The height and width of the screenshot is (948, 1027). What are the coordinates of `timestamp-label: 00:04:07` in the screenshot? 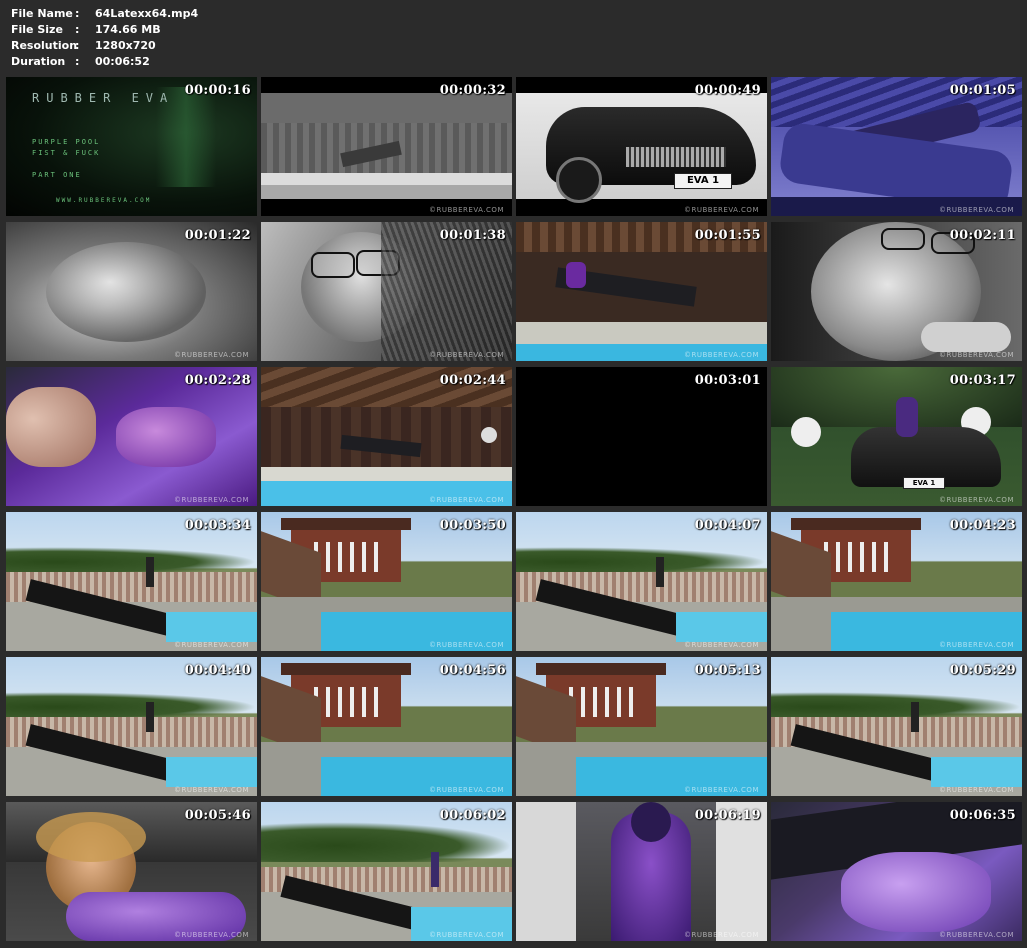 It's located at (727, 525).